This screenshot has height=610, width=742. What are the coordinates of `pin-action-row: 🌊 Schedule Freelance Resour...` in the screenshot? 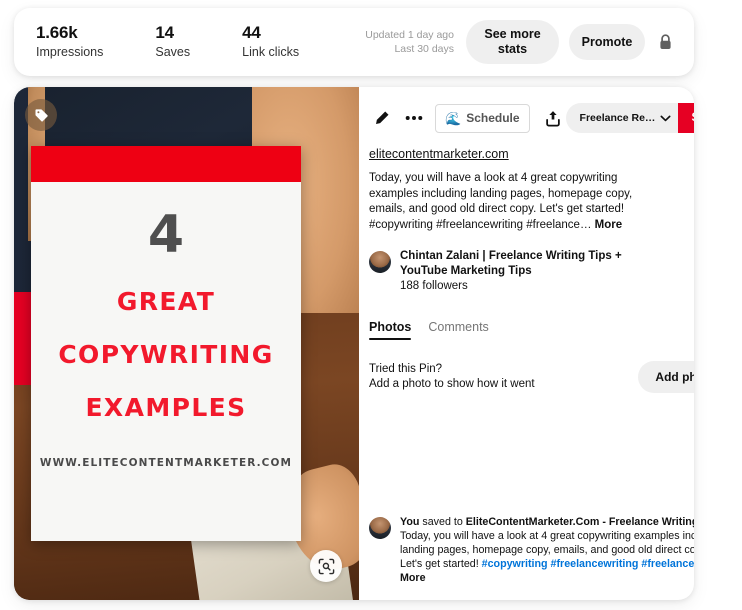 It's located at (531, 118).